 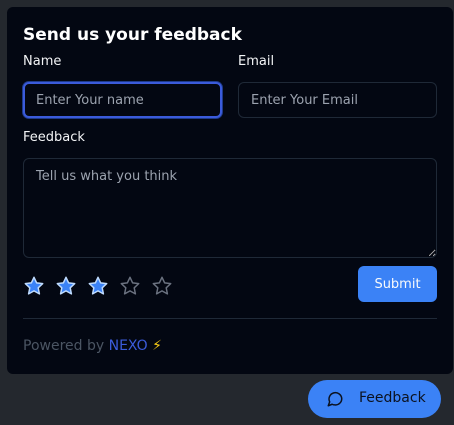 I want to click on feedback-launcher-button: Feedback, so click(x=374, y=399).